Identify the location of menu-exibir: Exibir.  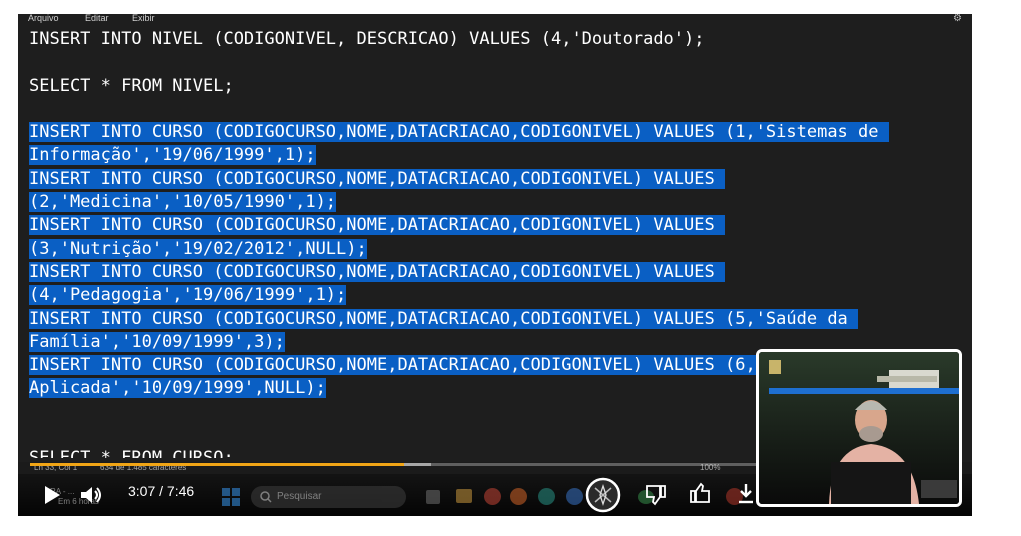
(143, 18).